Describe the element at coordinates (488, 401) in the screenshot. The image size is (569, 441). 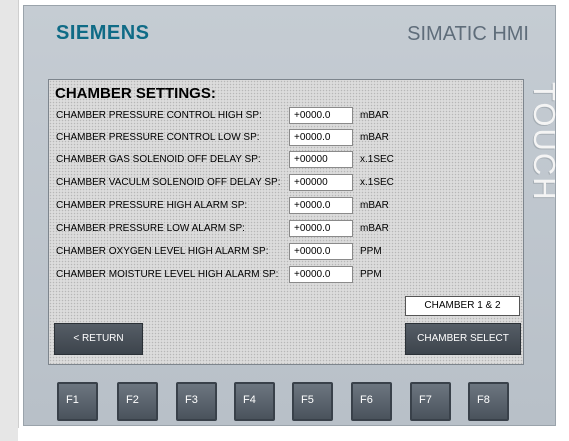
I see `f8-key: F8` at that location.